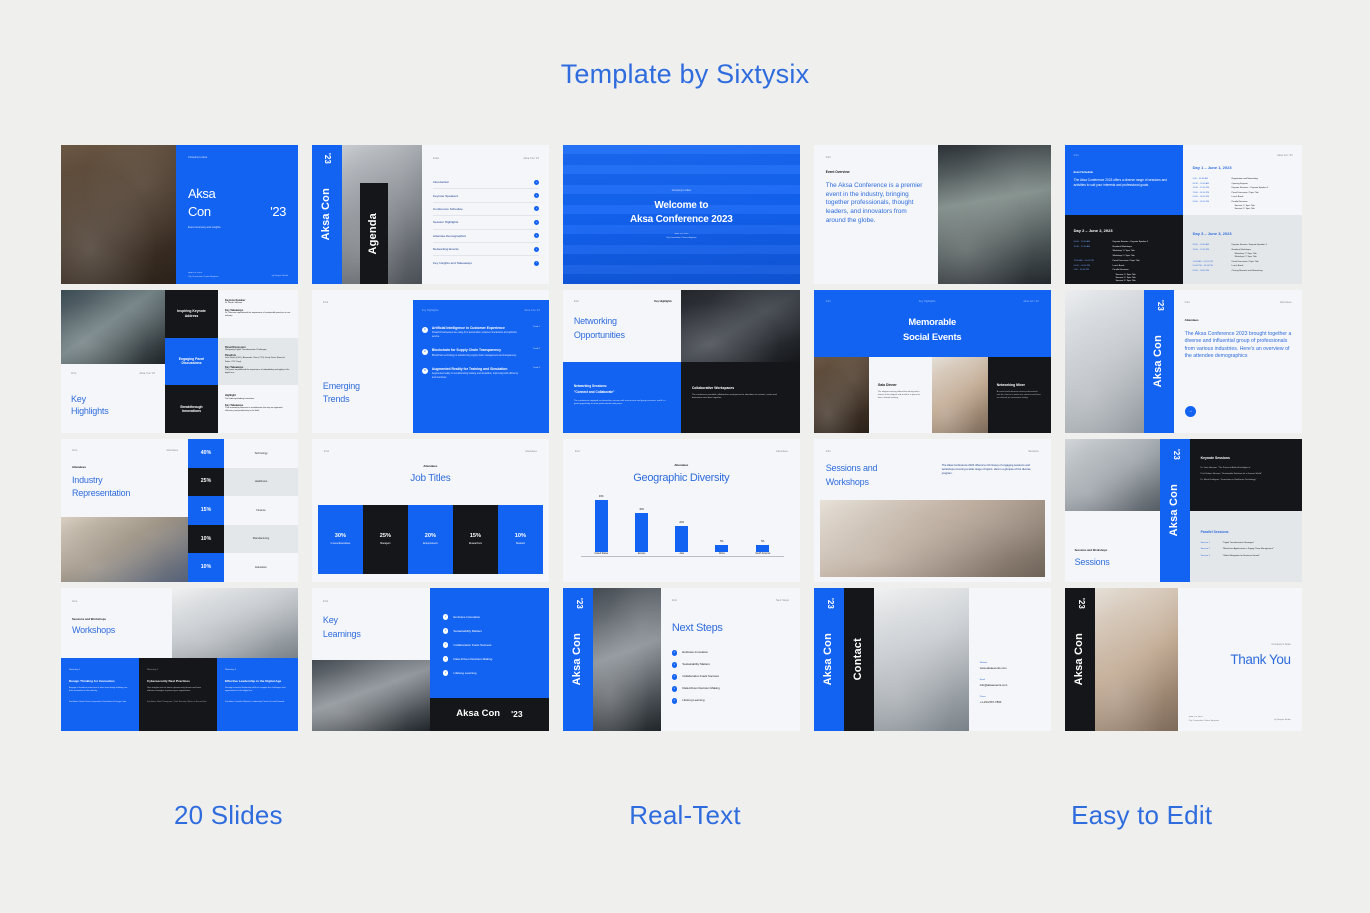  Describe the element at coordinates (206, 539) in the screenshot. I see `stat-value: 10%` at that location.